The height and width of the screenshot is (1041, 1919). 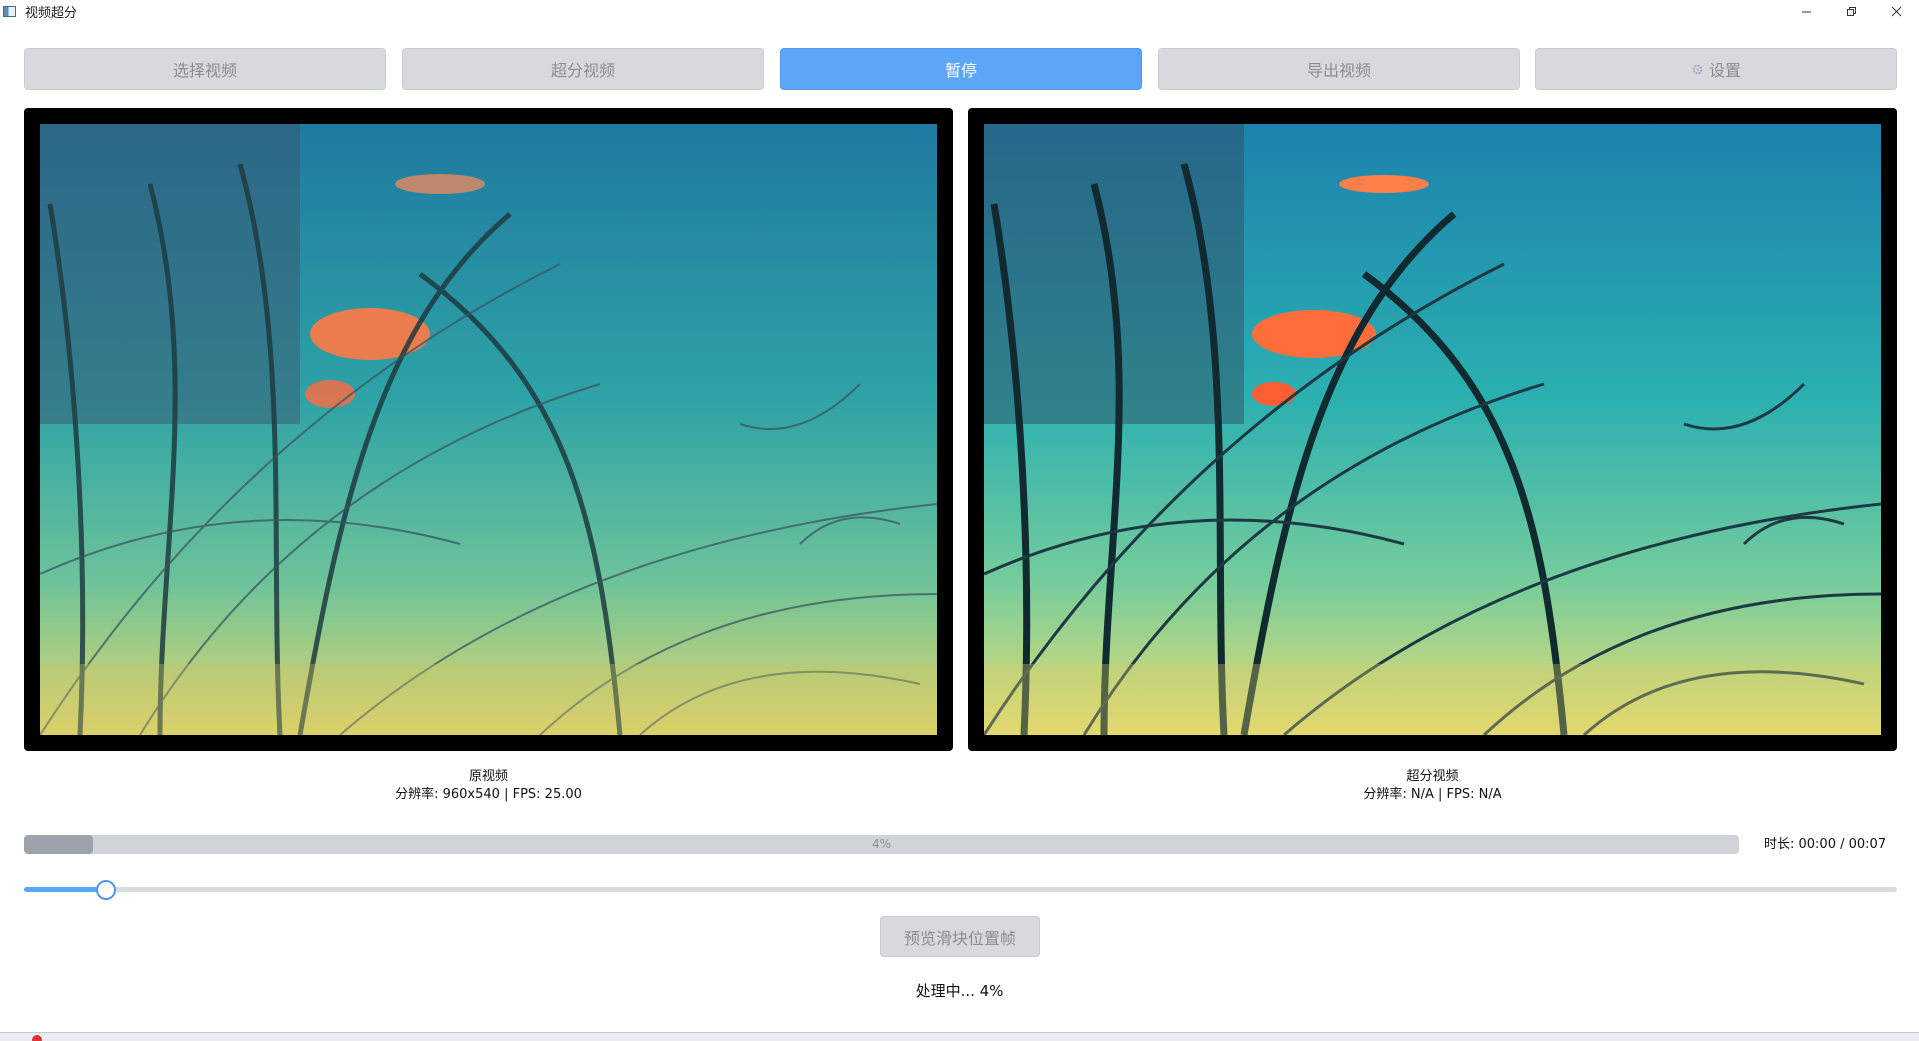 What do you see at coordinates (488, 794) in the screenshot?
I see `original-video-info: 分辨率: 960x540 | FPS: 25.00` at bounding box center [488, 794].